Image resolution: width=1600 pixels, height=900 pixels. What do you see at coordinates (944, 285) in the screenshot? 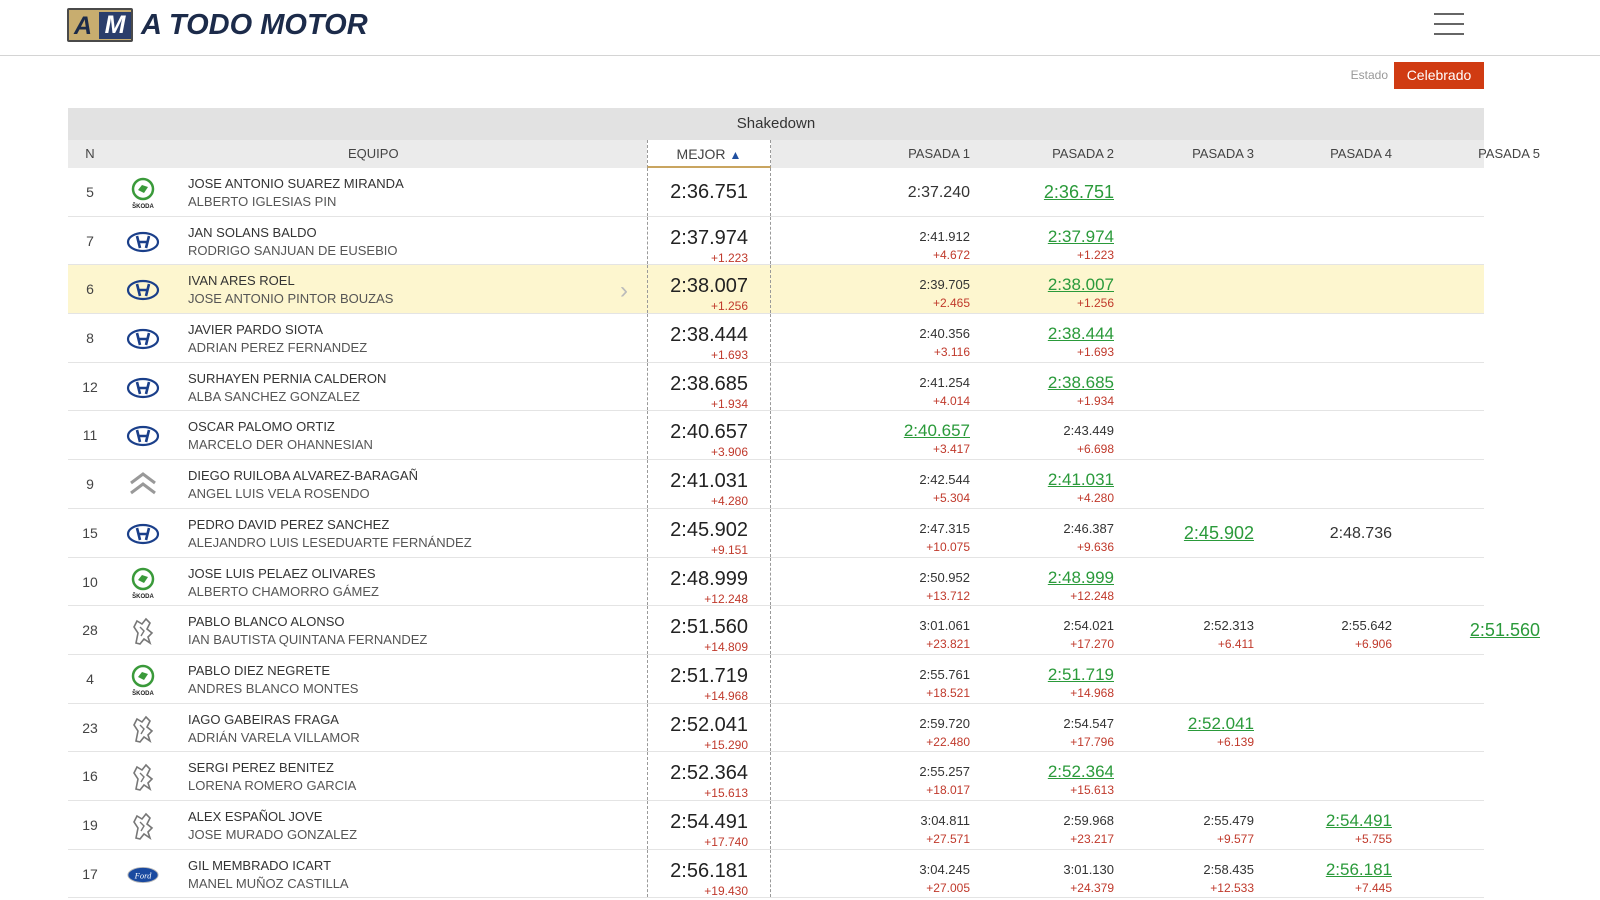
I see `pasada-time: 2:39.705` at bounding box center [944, 285].